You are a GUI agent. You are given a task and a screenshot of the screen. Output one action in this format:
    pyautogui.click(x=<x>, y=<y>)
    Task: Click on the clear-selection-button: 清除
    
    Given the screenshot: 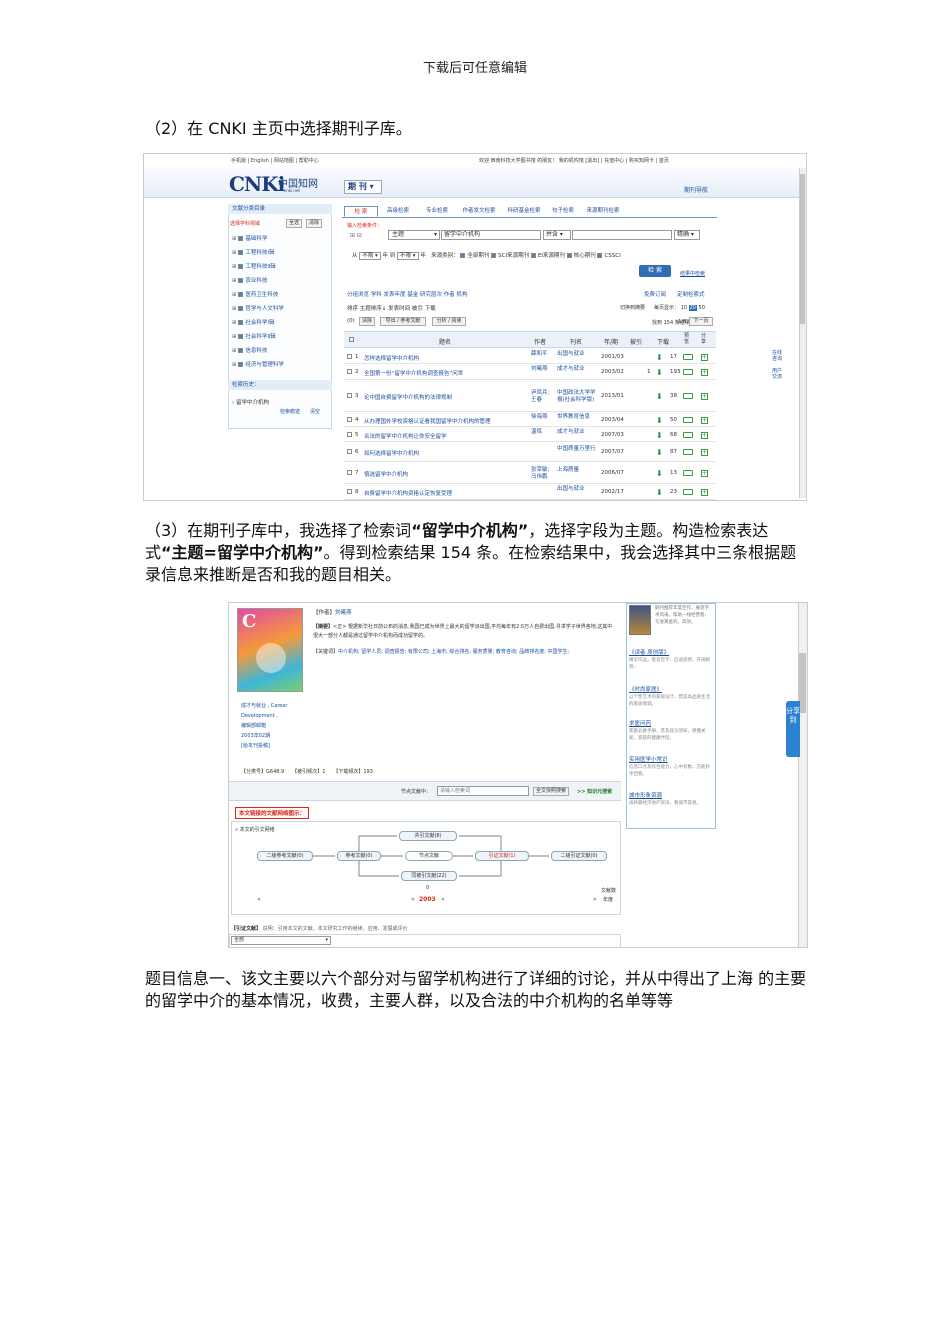 What is the action you would take?
    pyautogui.click(x=367, y=321)
    